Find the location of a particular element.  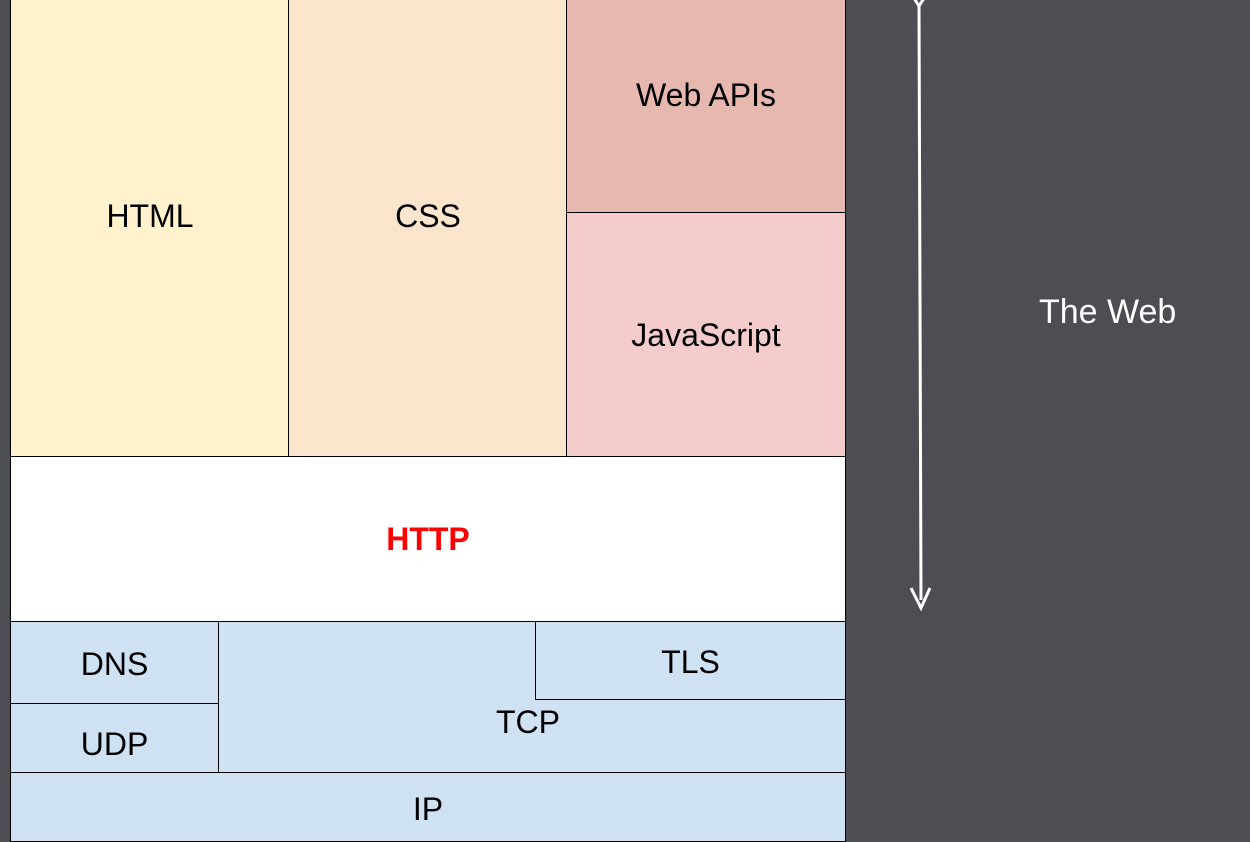

web-span-arrow is located at coordinates (920, 306).